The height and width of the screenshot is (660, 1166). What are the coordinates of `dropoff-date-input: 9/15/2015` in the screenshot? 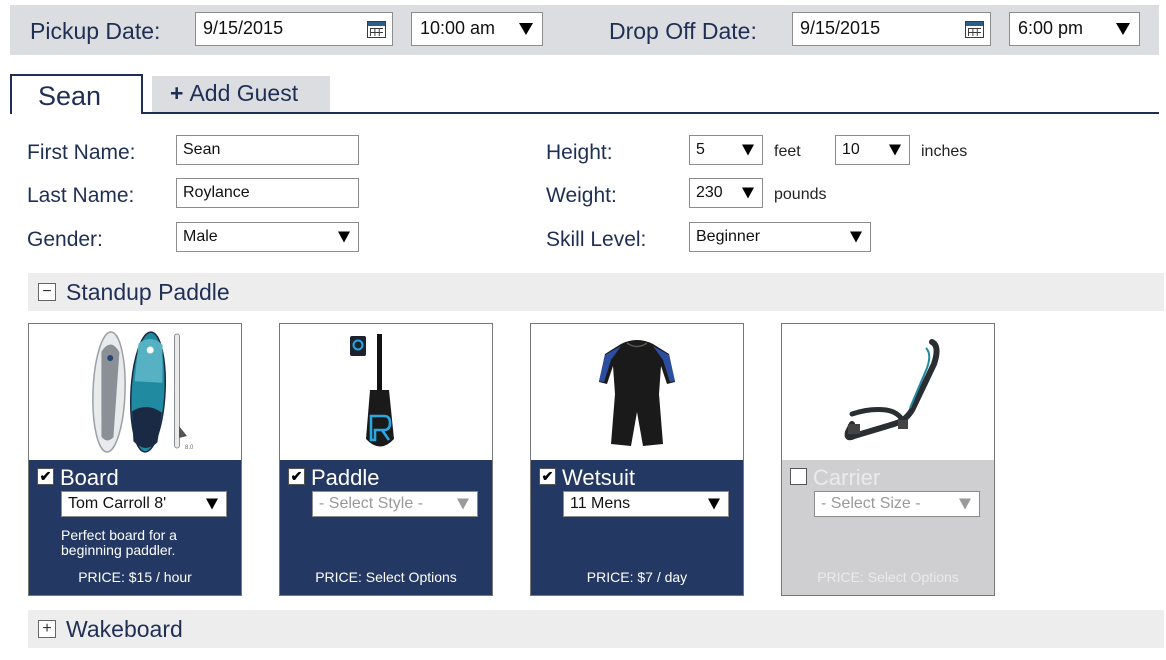 It's located at (891, 29).